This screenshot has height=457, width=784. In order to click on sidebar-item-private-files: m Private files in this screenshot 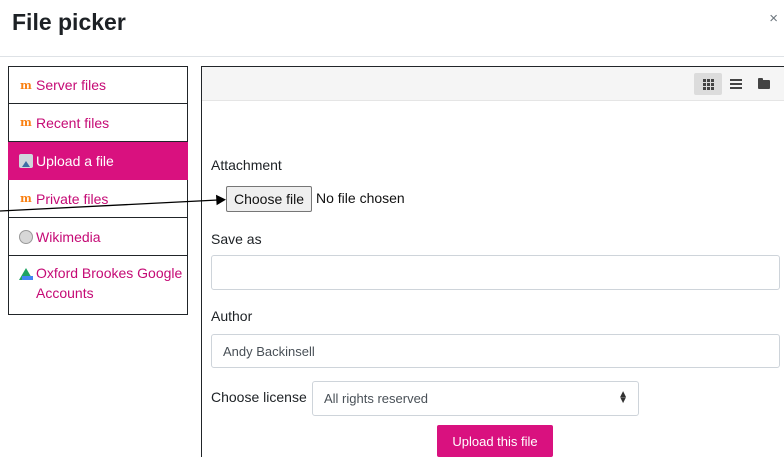, I will do `click(98, 199)`.